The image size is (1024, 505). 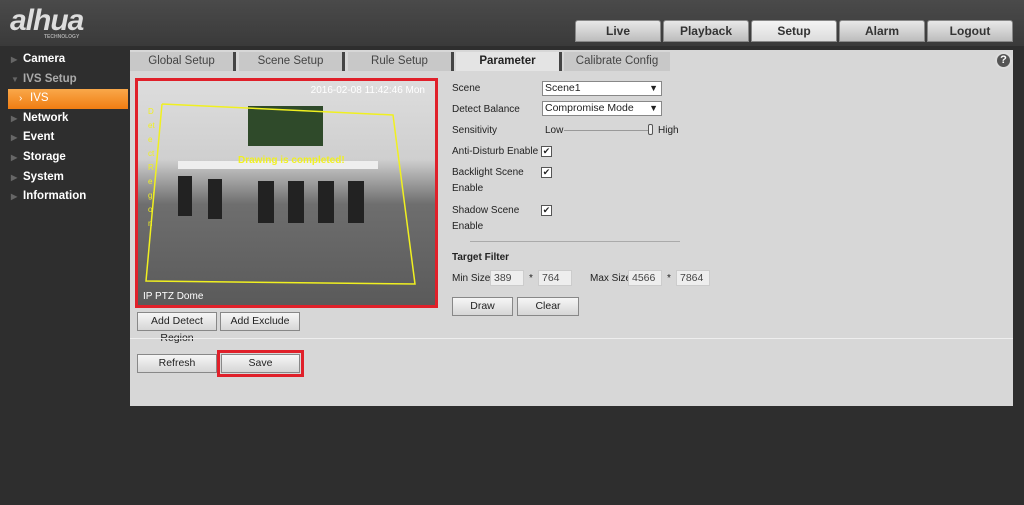 What do you see at coordinates (611, 278) in the screenshot?
I see `max-size-label: Max Size` at bounding box center [611, 278].